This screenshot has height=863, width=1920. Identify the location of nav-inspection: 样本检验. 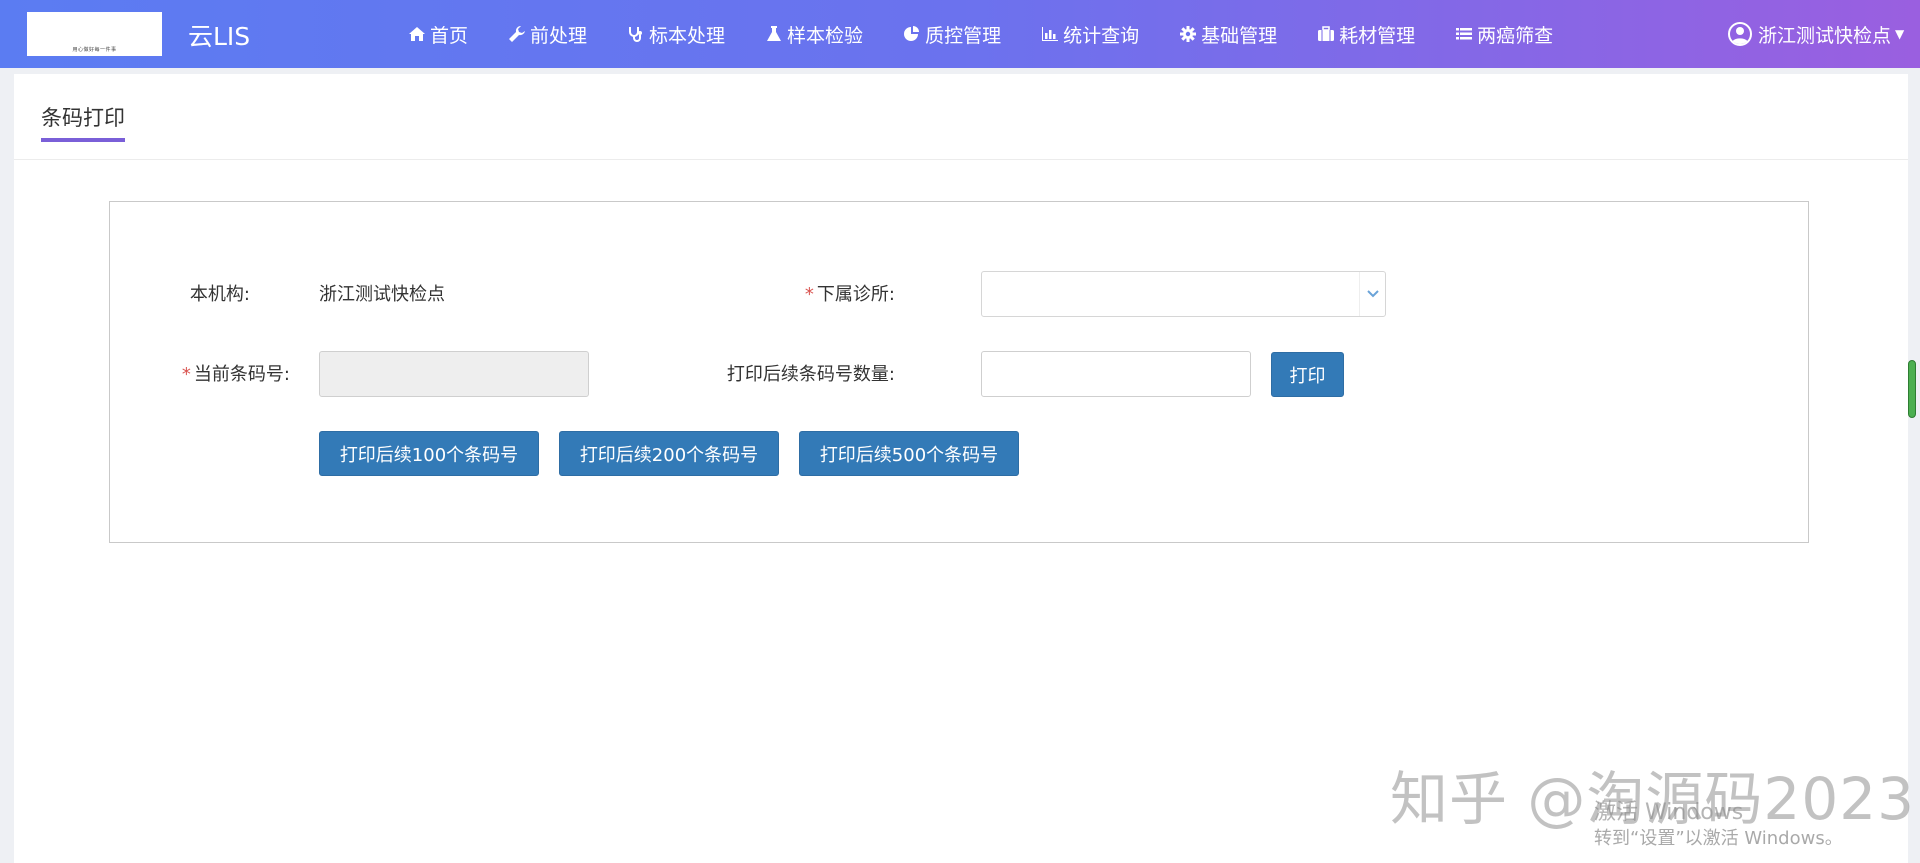
(814, 34).